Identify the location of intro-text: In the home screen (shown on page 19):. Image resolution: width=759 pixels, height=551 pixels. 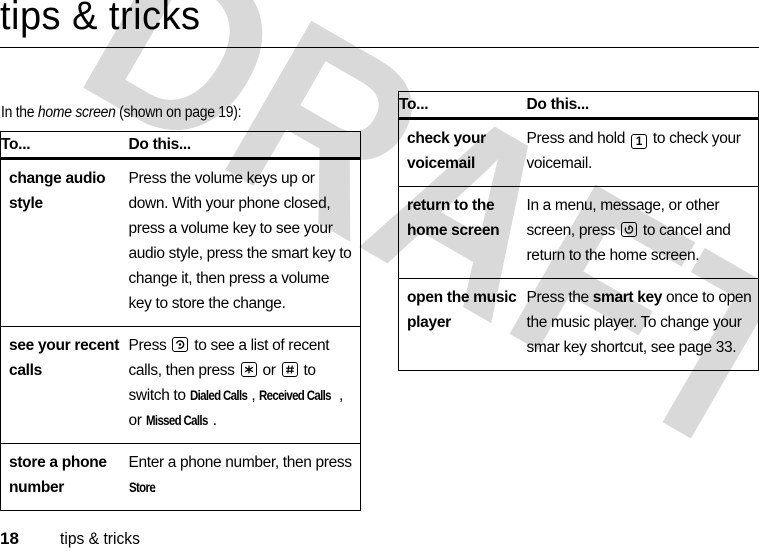
(121, 112).